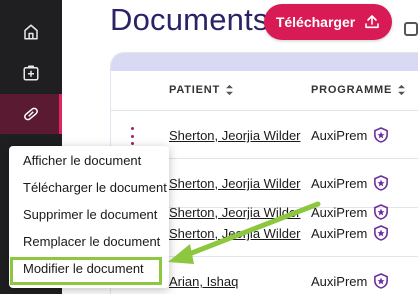 This screenshot has height=294, width=418. I want to click on menu-item-download: Télécharger le document, so click(95, 187).